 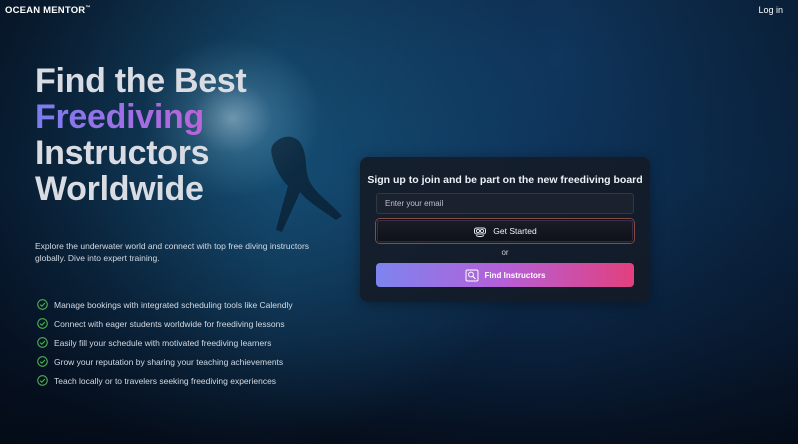 I want to click on hero-line-3: Instructors, so click(x=122, y=153).